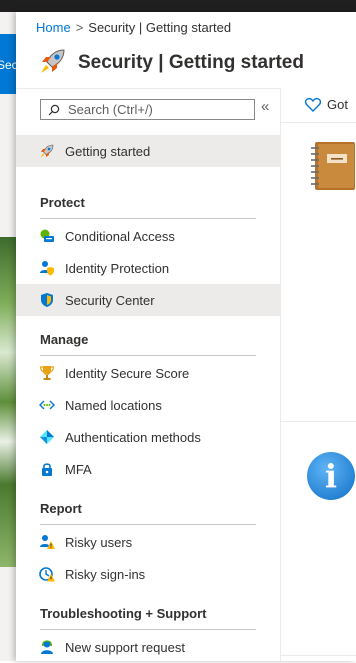 The width and height of the screenshot is (356, 663). I want to click on notebook-icon, so click(332, 166).